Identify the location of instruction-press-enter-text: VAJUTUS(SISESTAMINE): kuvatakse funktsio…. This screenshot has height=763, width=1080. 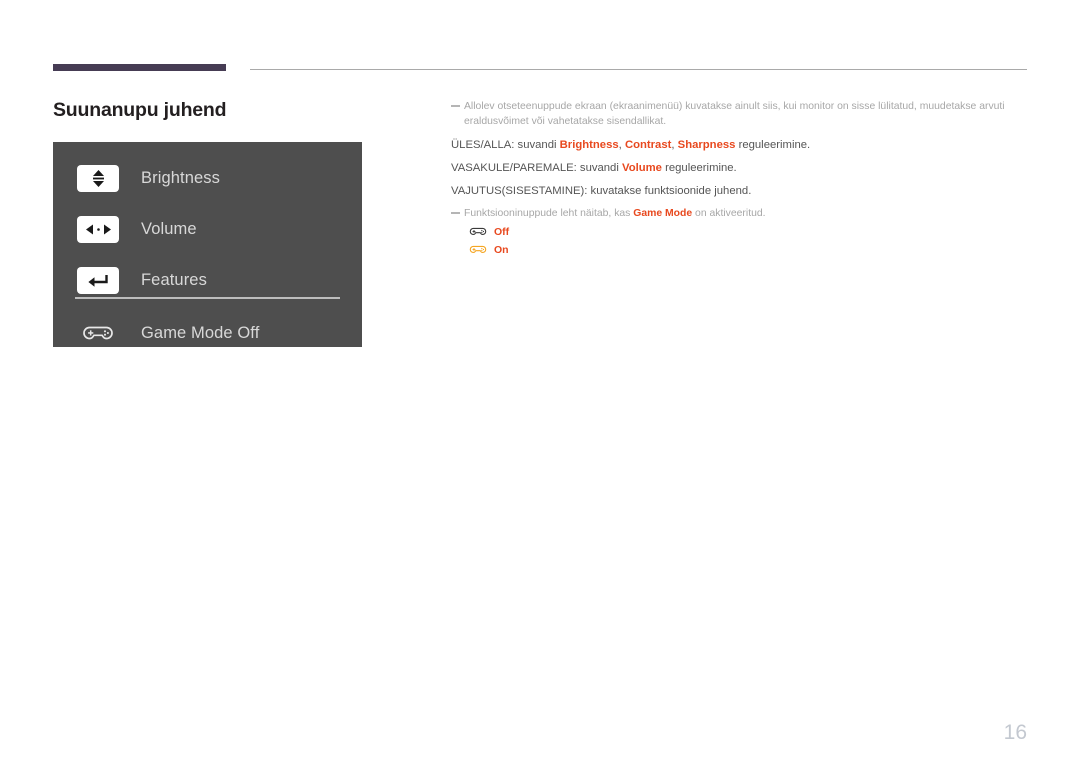
(601, 191).